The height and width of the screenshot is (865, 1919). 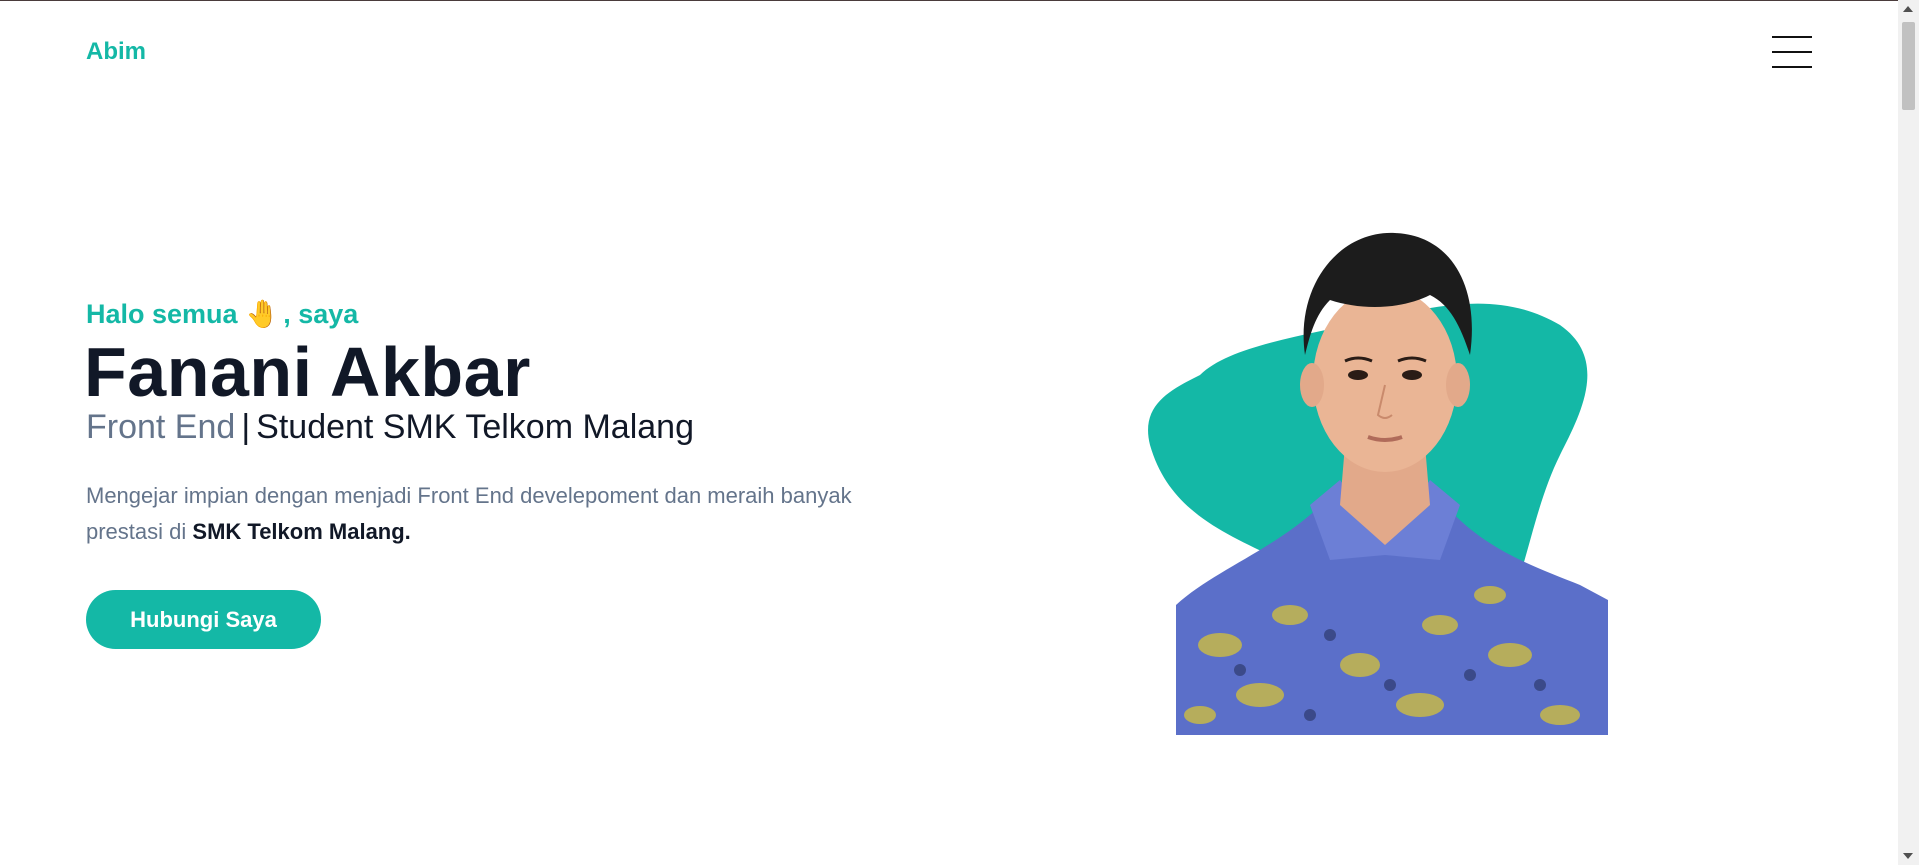 I want to click on scrollbar-thumb, so click(x=1908, y=66).